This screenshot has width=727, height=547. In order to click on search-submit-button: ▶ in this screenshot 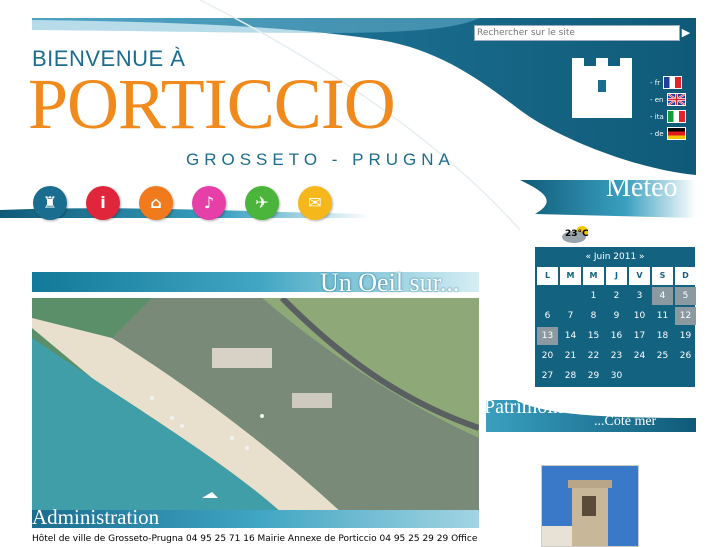, I will do `click(686, 33)`.